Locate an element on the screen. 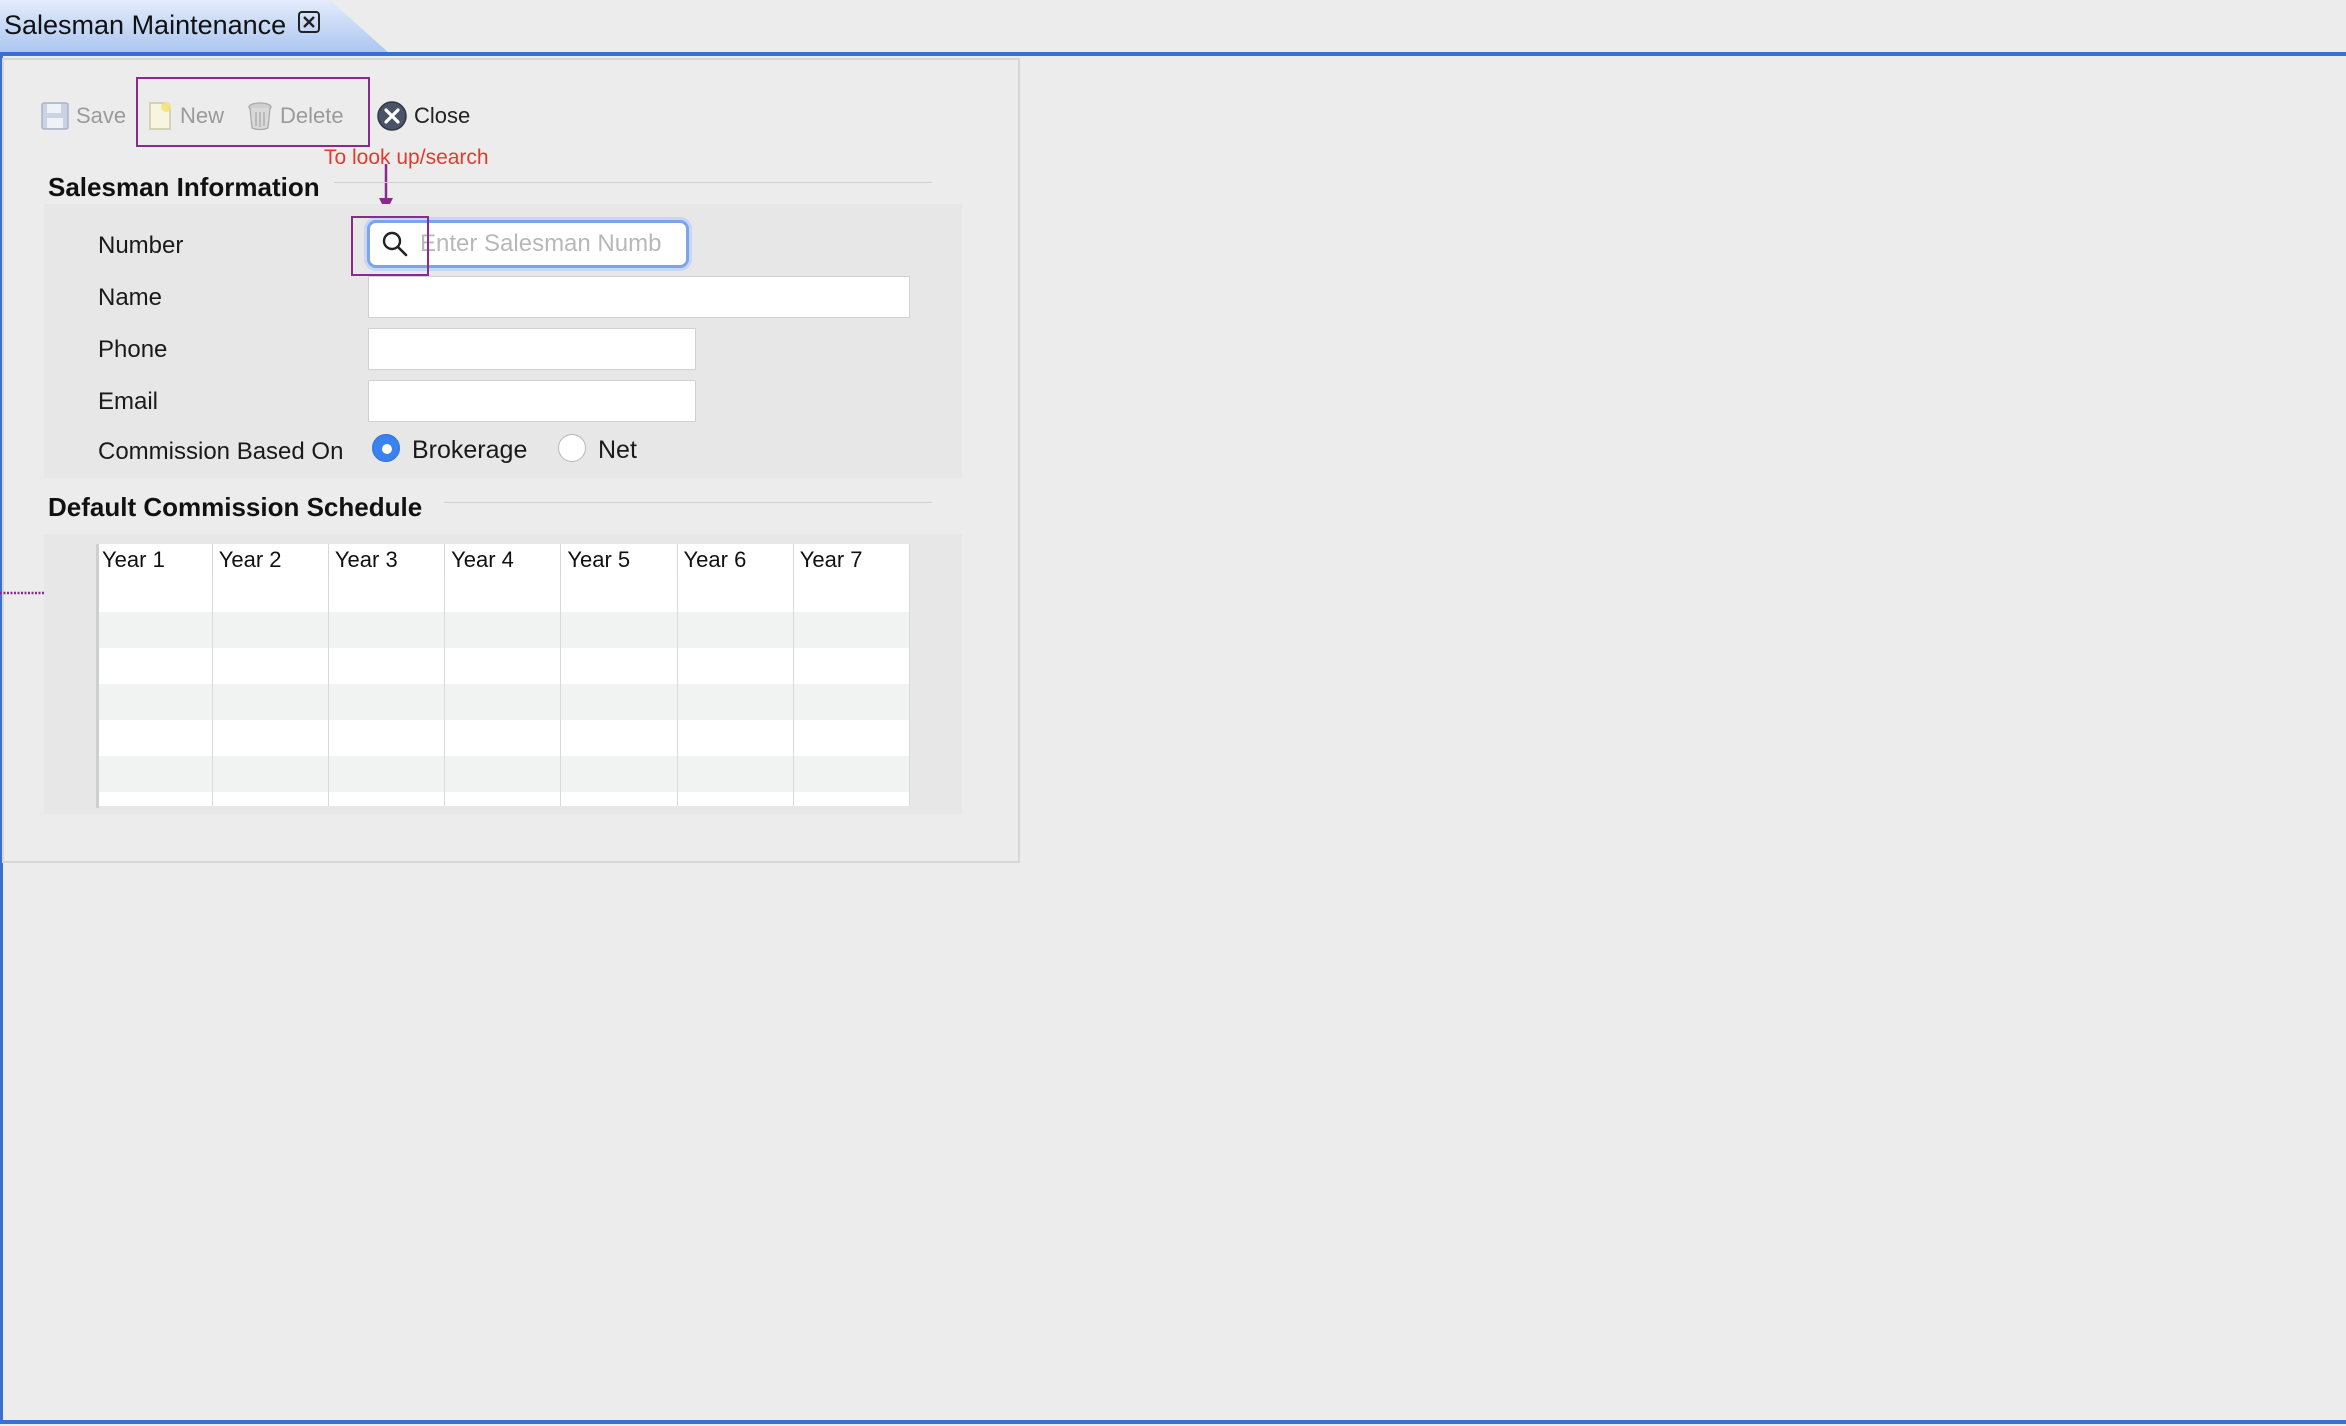 The height and width of the screenshot is (1426, 2346). tab-title: Salesman Maintenance is located at coordinates (145, 25).